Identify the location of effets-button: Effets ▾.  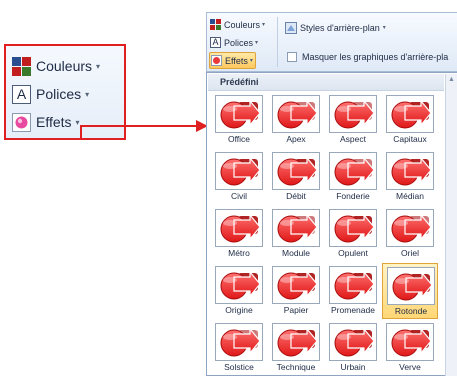
(232, 60).